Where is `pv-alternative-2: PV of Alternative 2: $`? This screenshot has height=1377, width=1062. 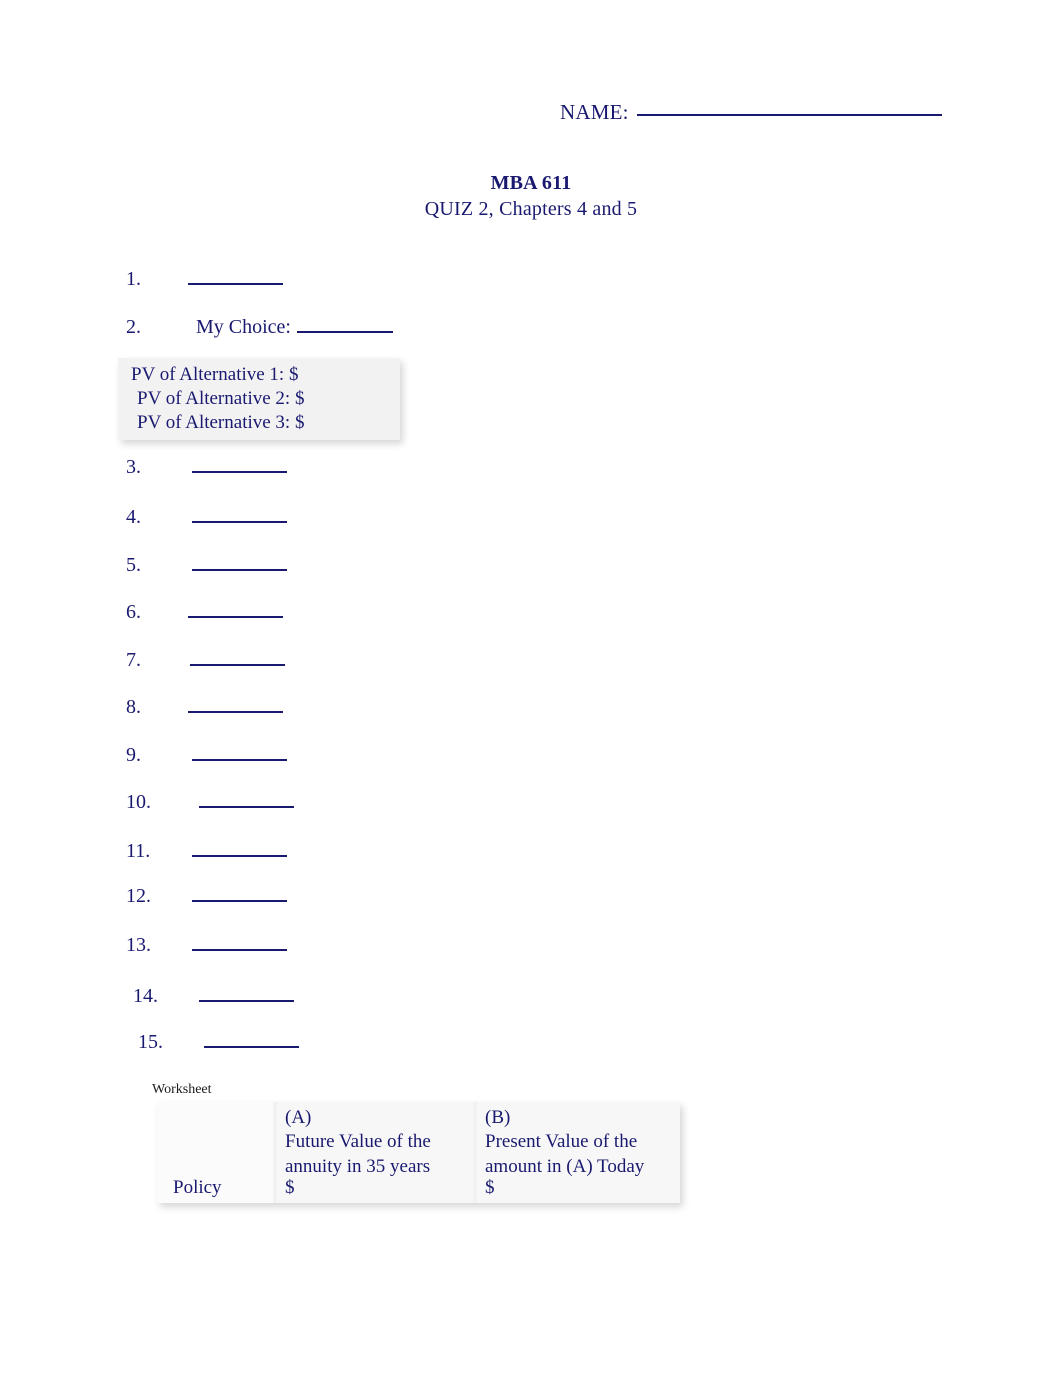 pv-alternative-2: PV of Alternative 2: $ is located at coordinates (220, 399).